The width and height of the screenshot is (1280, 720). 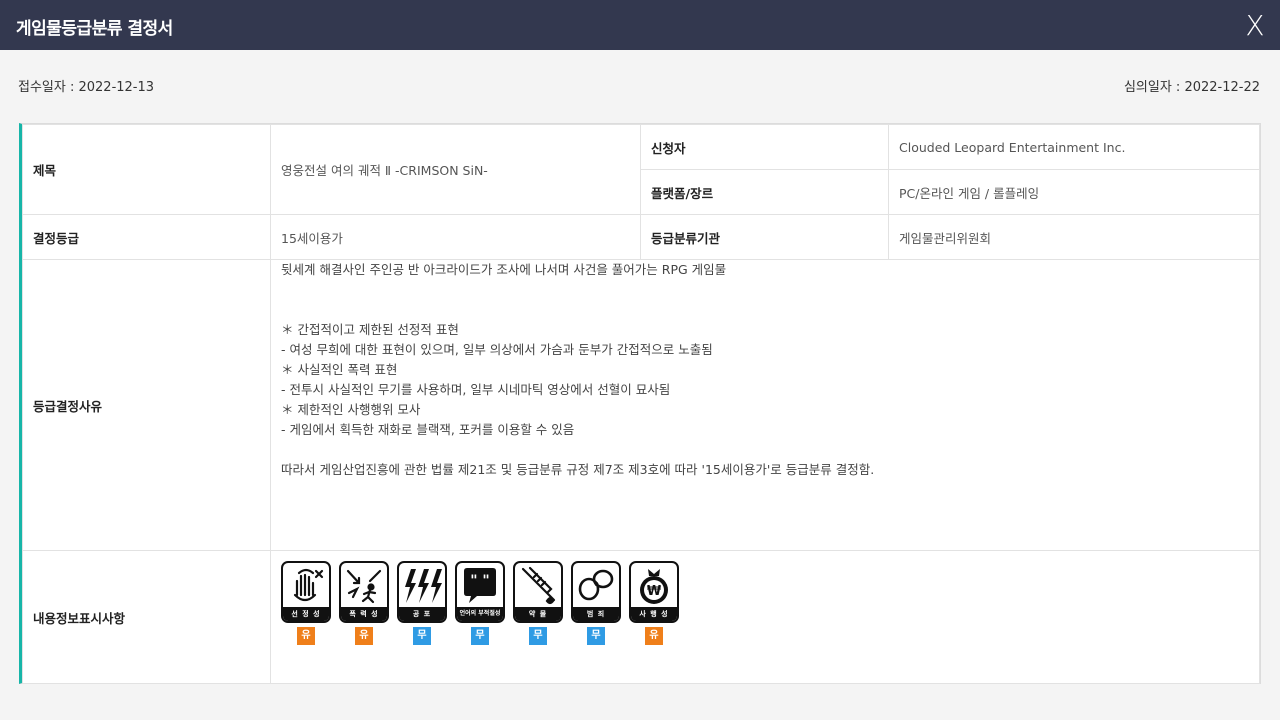 What do you see at coordinates (146, 237) in the screenshot?
I see `rating-label: 결정등급` at bounding box center [146, 237].